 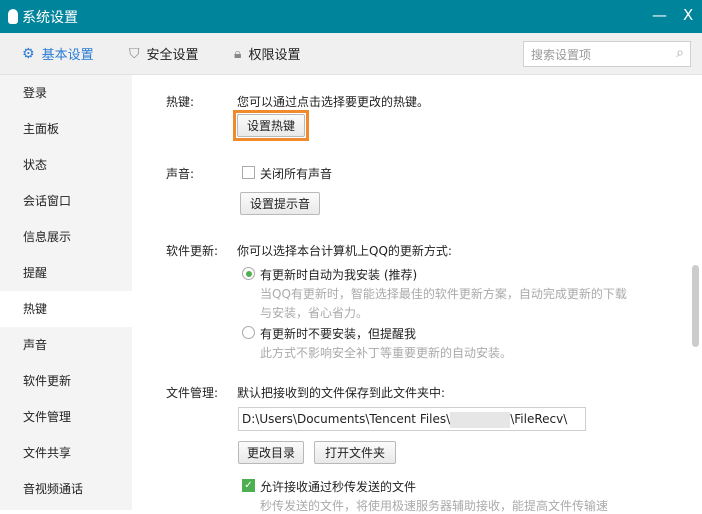 I want to click on search-placeholder: 搜索设置项, so click(x=561, y=54).